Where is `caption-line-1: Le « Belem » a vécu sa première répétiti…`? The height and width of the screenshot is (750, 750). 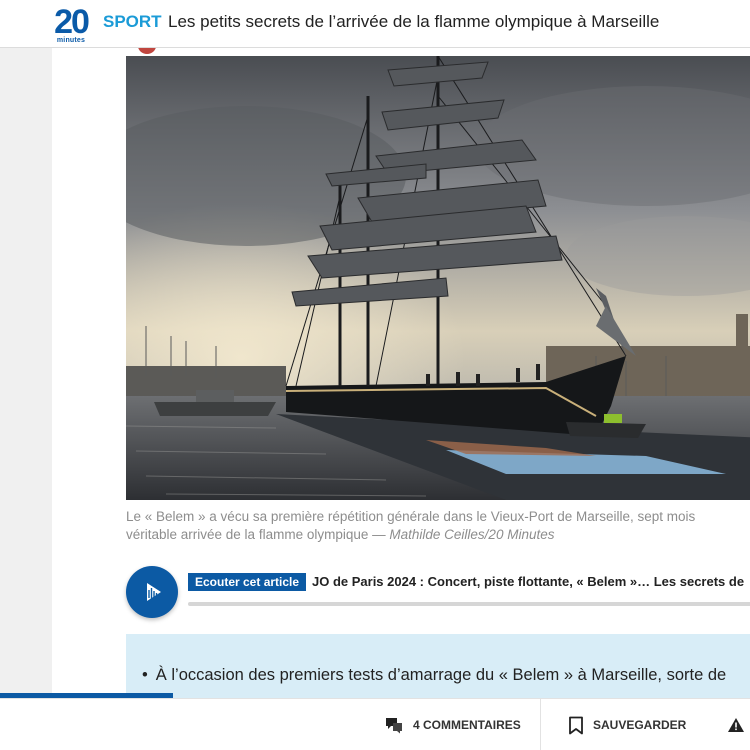
caption-line-1: Le « Belem » a vécu sa première répétiti… is located at coordinates (411, 516).